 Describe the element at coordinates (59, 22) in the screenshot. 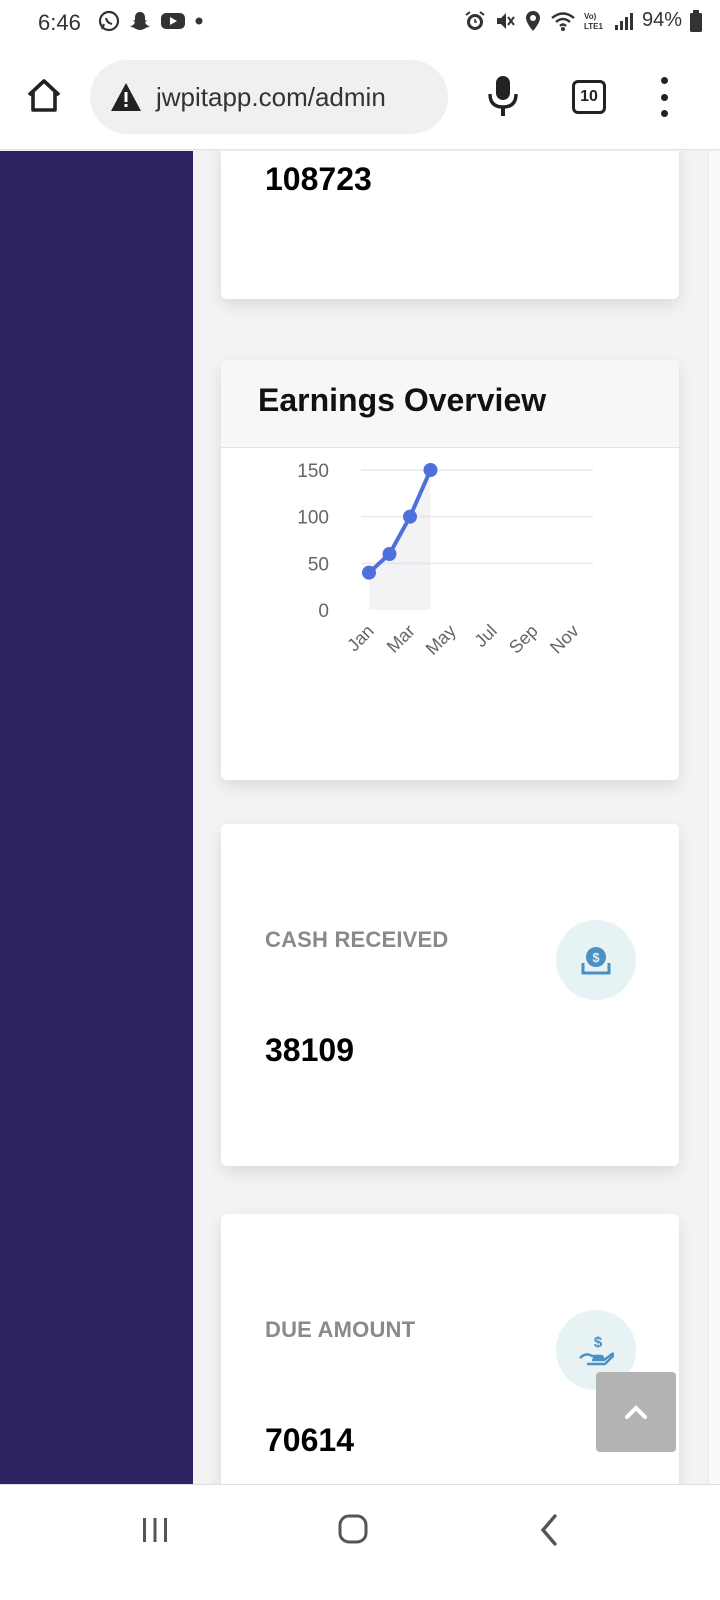

I see `status-time: 6:46` at that location.